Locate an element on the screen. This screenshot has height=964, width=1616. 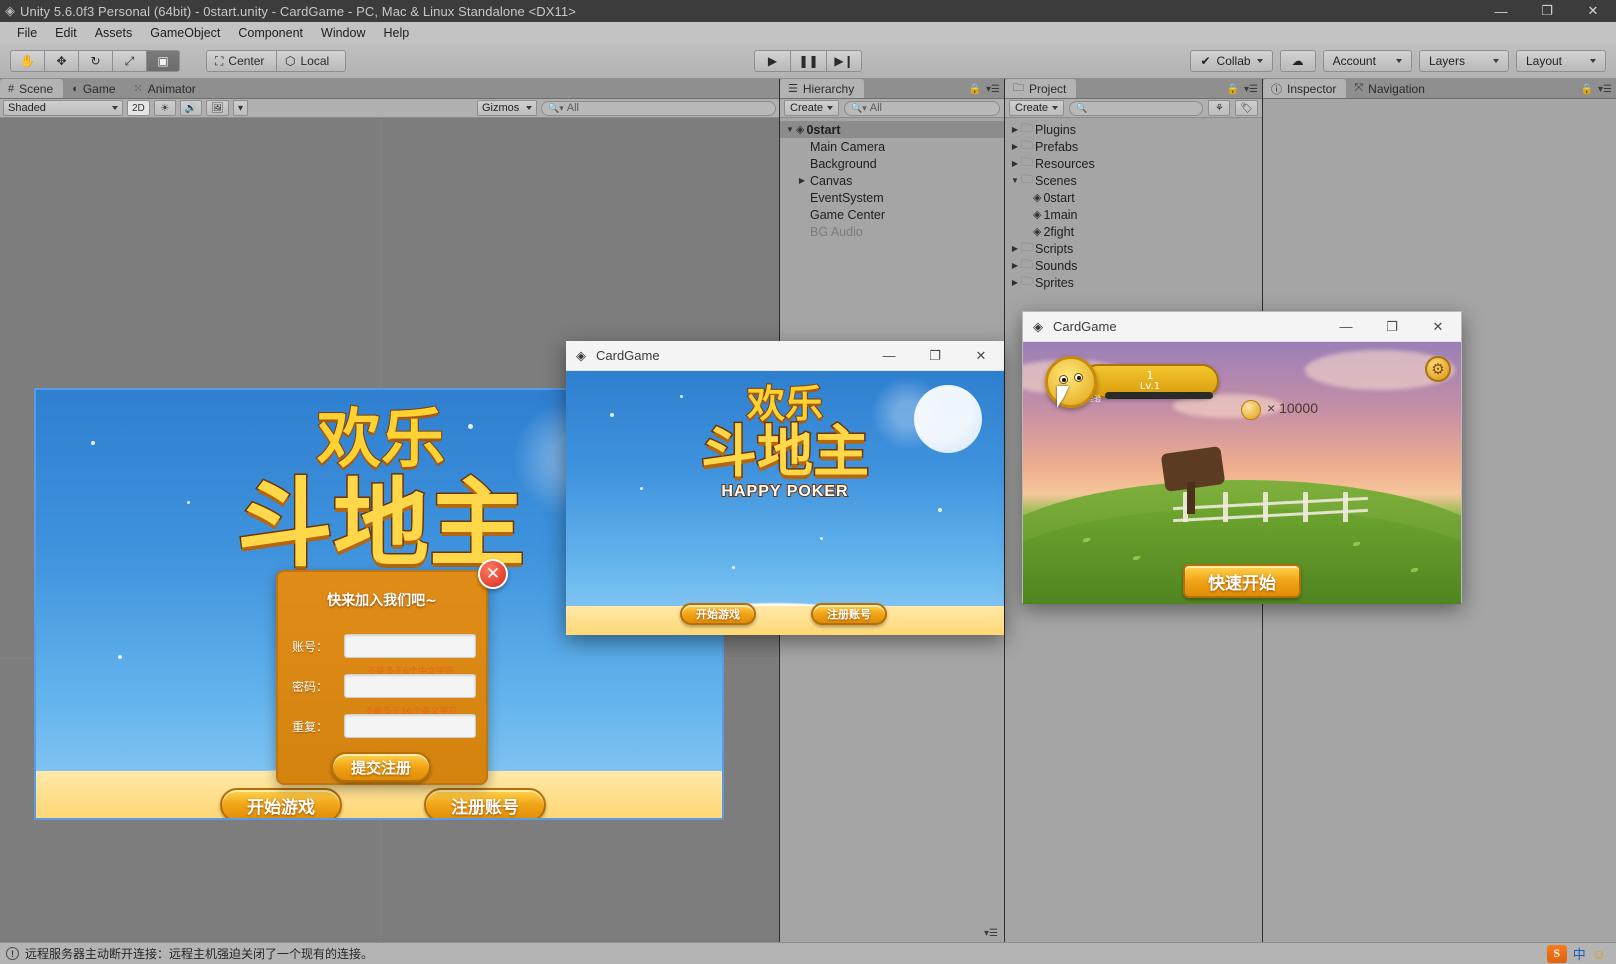
quick-start-button: 快速开始 is located at coordinates (1242, 581).